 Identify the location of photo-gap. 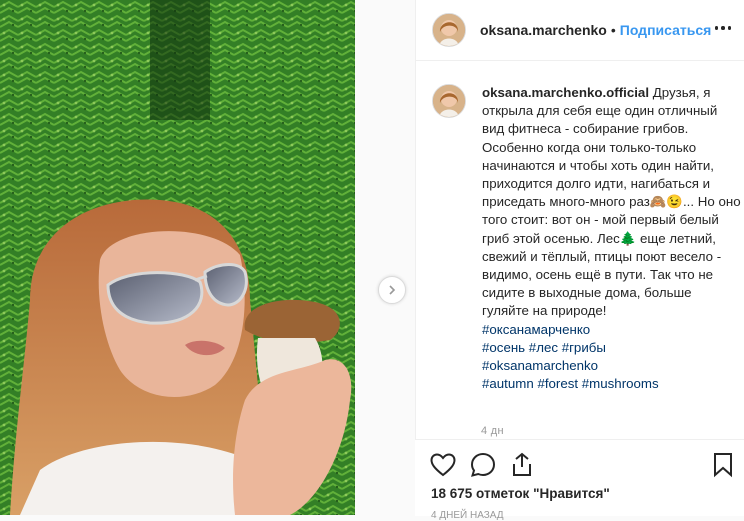
(385, 257).